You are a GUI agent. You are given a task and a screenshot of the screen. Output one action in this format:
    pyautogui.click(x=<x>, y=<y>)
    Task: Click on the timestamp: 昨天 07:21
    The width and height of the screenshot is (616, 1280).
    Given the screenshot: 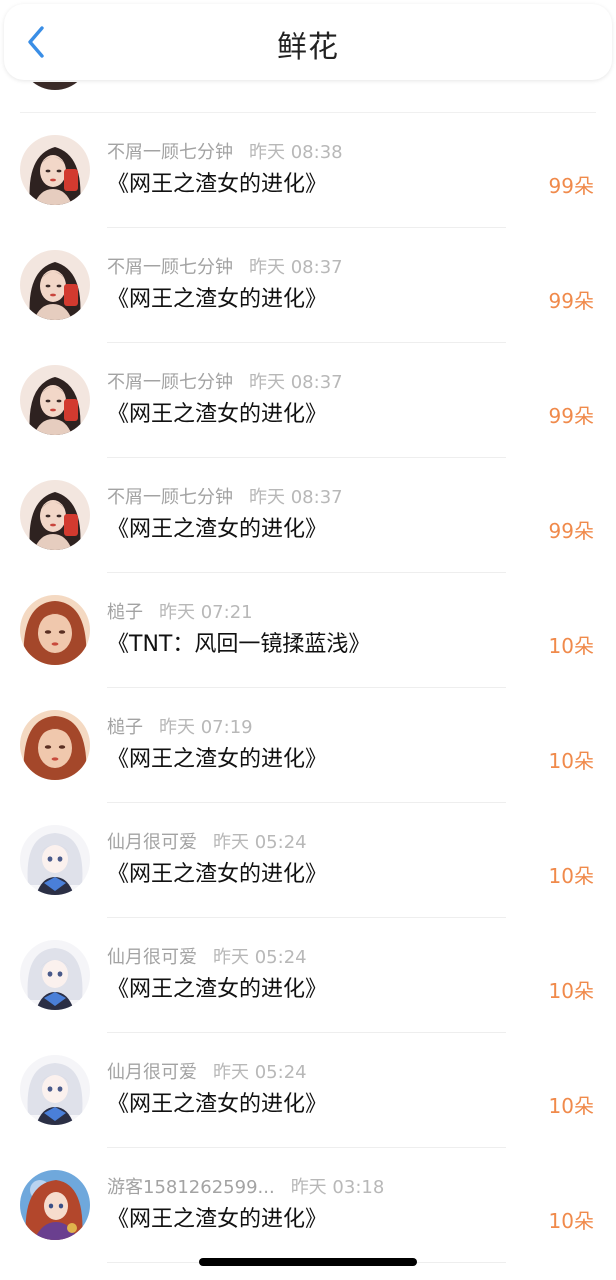 What is the action you would take?
    pyautogui.click(x=206, y=612)
    